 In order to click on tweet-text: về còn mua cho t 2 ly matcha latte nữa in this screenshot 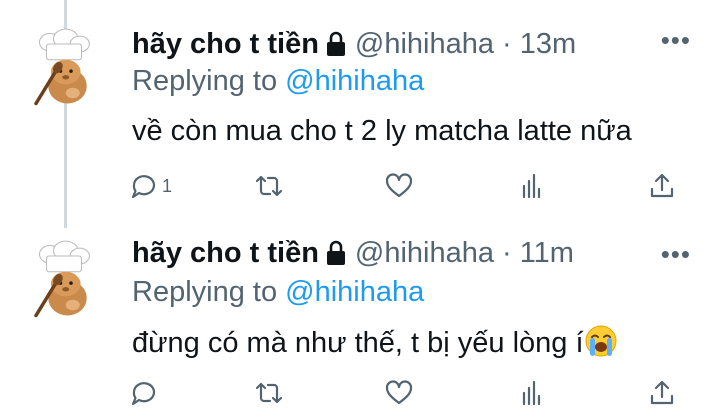, I will do `click(382, 131)`.